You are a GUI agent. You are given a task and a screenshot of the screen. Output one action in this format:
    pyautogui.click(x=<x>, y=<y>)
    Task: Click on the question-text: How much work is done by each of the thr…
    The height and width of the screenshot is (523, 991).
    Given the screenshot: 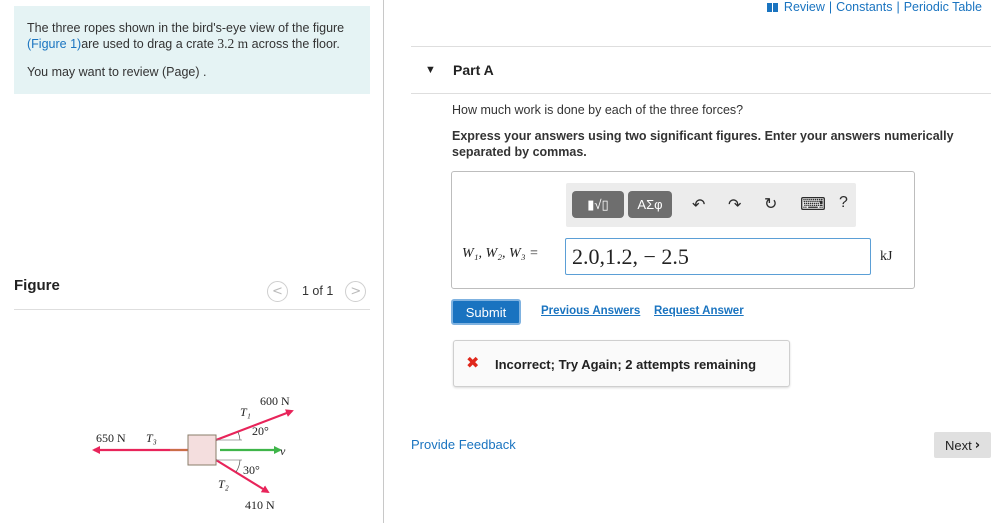 What is the action you would take?
    pyautogui.click(x=598, y=110)
    